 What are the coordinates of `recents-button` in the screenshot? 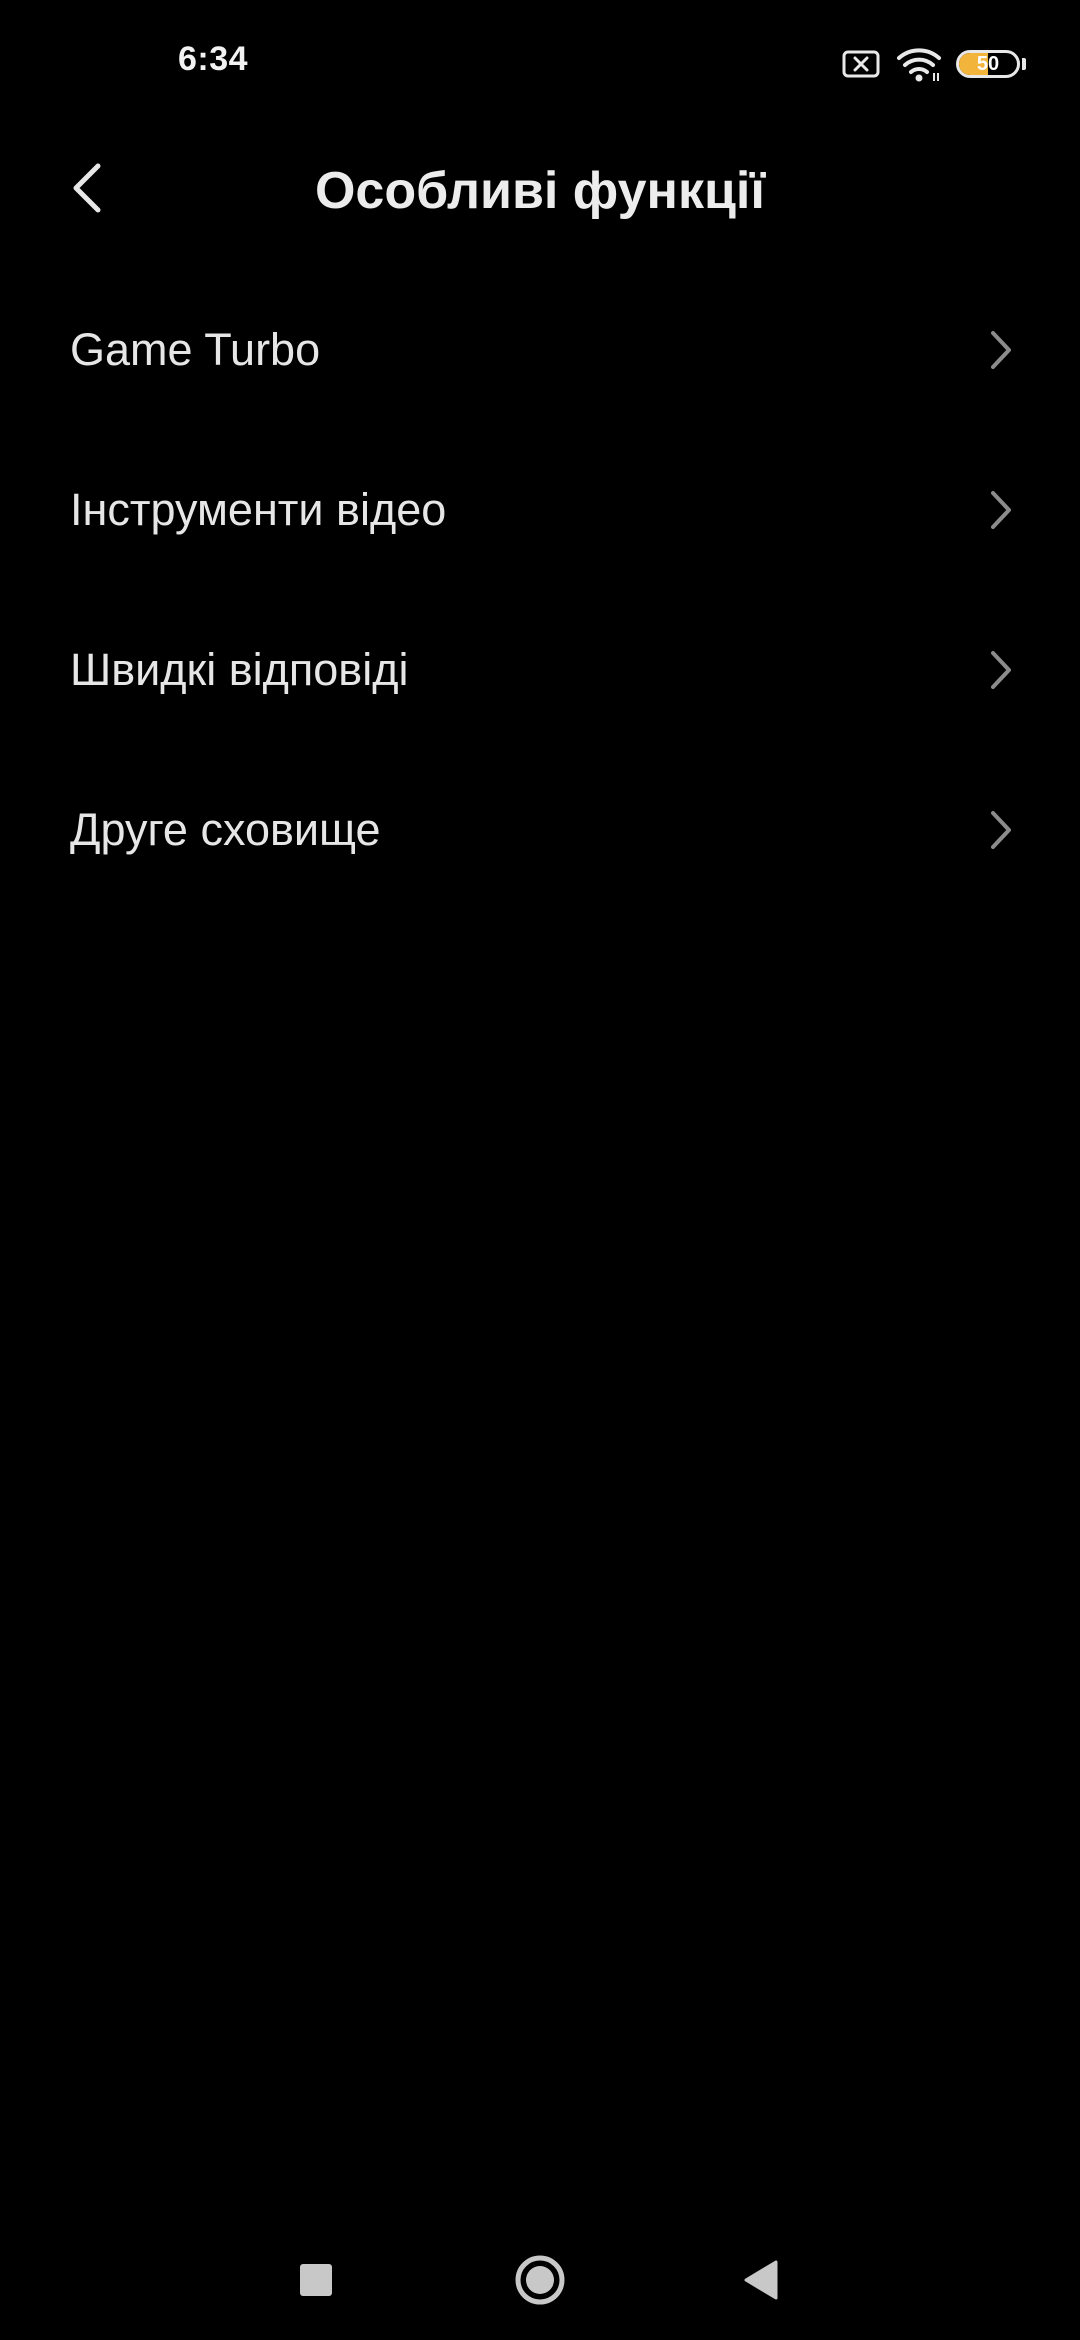 It's located at (316, 2280).